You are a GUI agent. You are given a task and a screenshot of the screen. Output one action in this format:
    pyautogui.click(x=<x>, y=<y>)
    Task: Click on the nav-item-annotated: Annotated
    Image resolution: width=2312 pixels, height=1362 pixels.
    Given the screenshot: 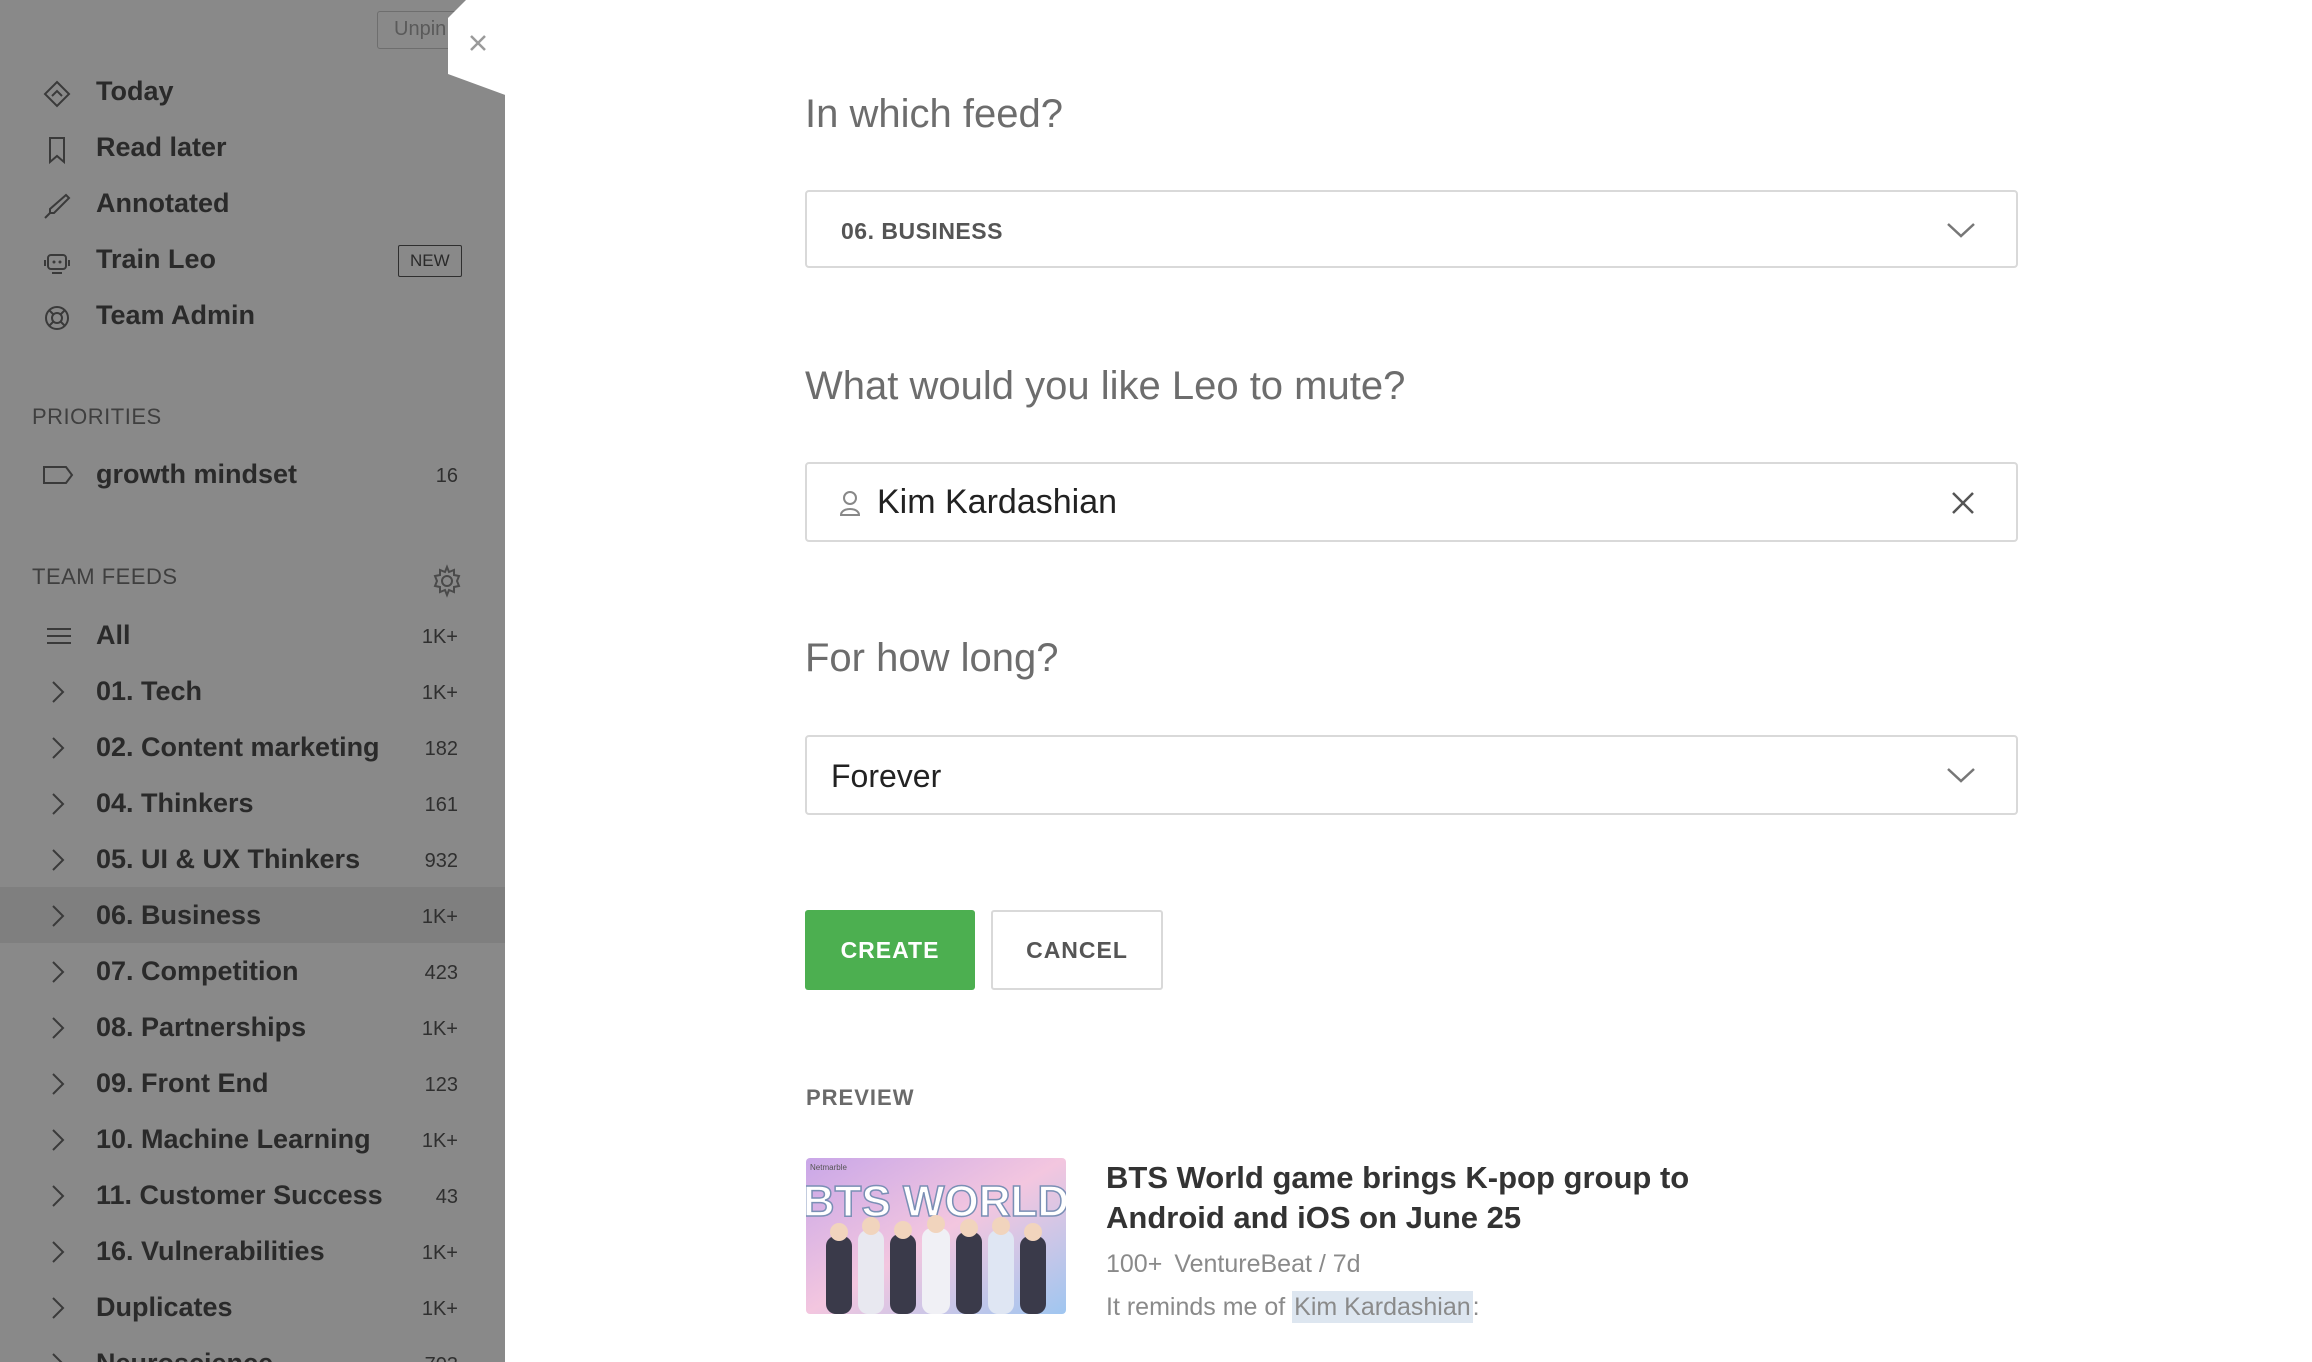 What is the action you would take?
    pyautogui.click(x=252, y=204)
    